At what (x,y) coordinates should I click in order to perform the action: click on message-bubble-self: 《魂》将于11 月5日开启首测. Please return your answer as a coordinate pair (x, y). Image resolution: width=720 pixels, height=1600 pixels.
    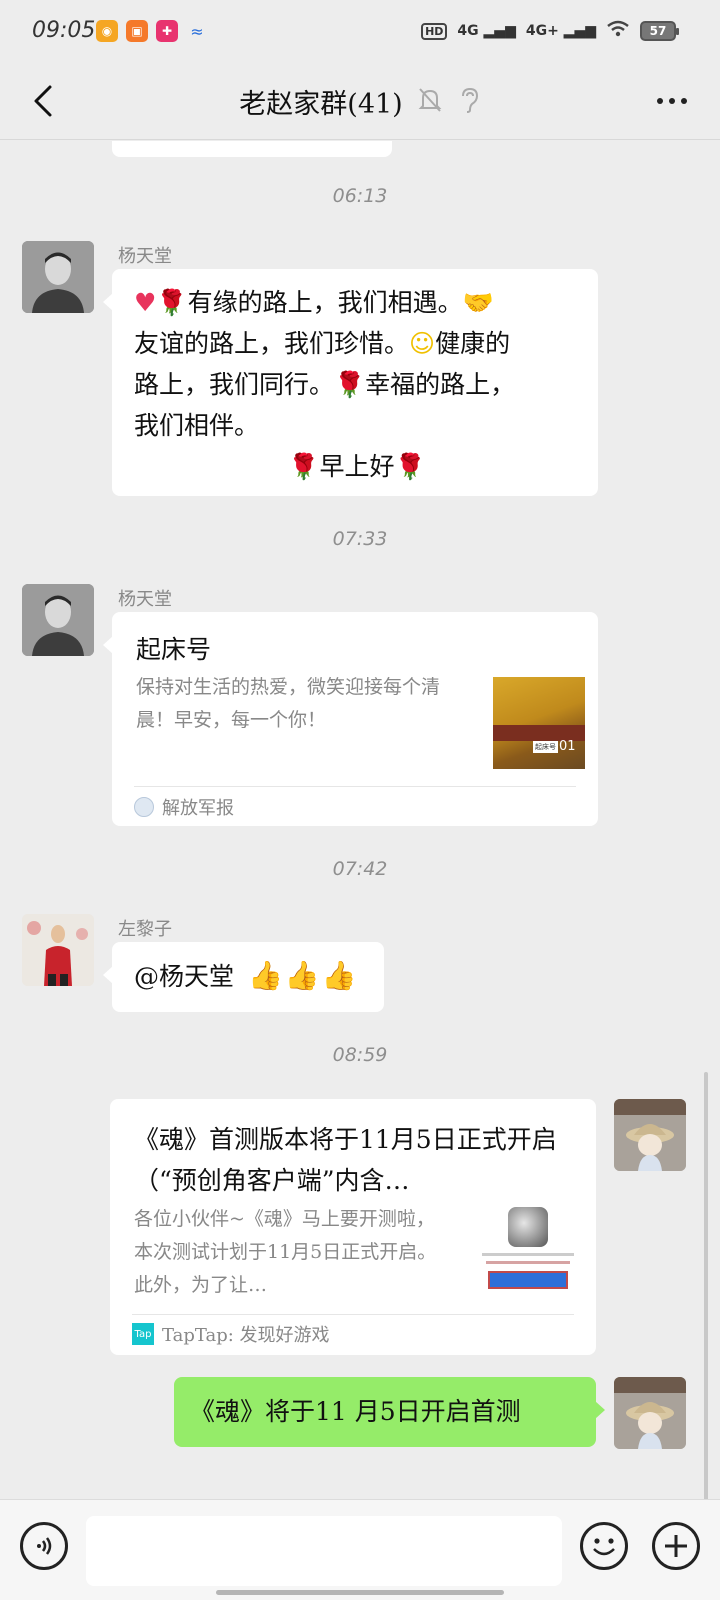
    Looking at the image, I should click on (389, 1412).